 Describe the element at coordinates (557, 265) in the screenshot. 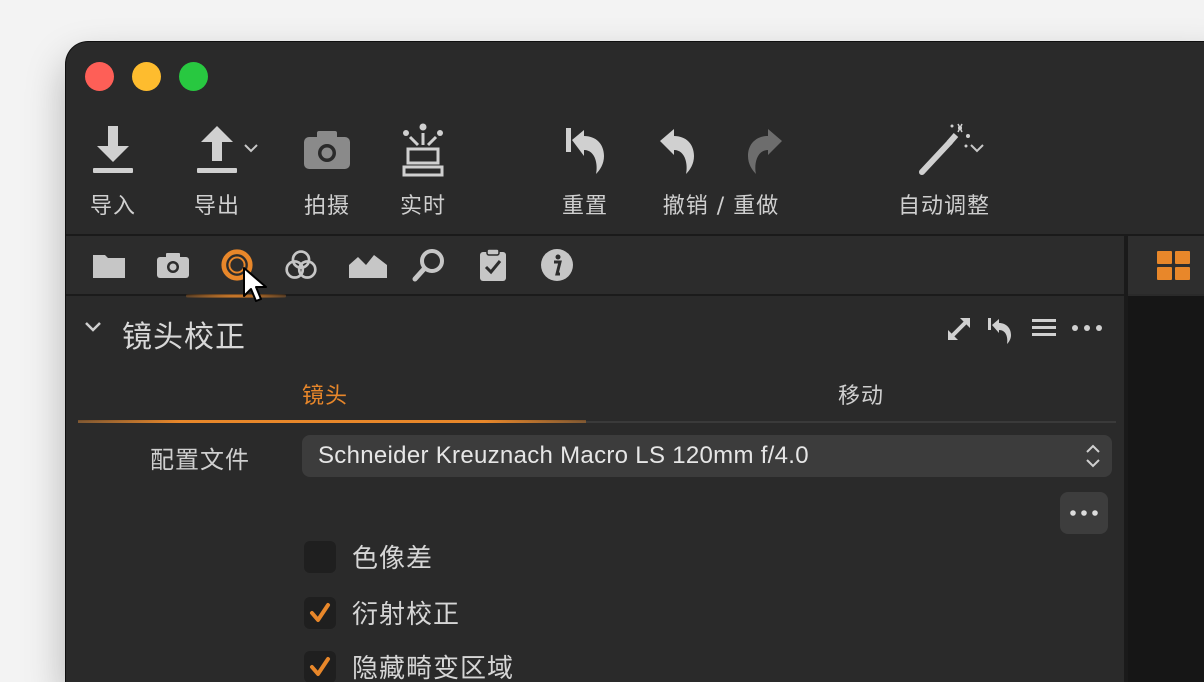

I see `metadata-icon` at that location.